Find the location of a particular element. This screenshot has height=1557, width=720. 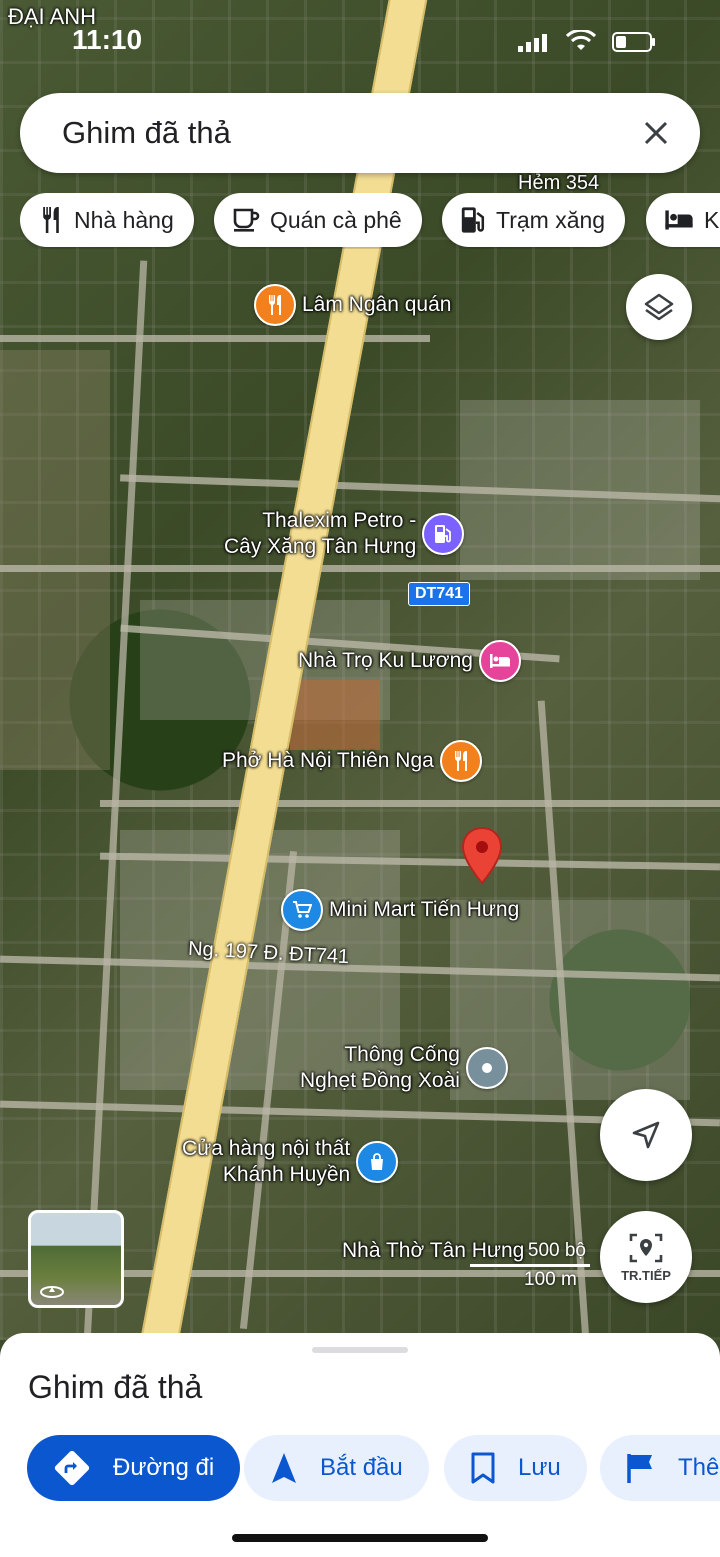

close-icon is located at coordinates (656, 133).